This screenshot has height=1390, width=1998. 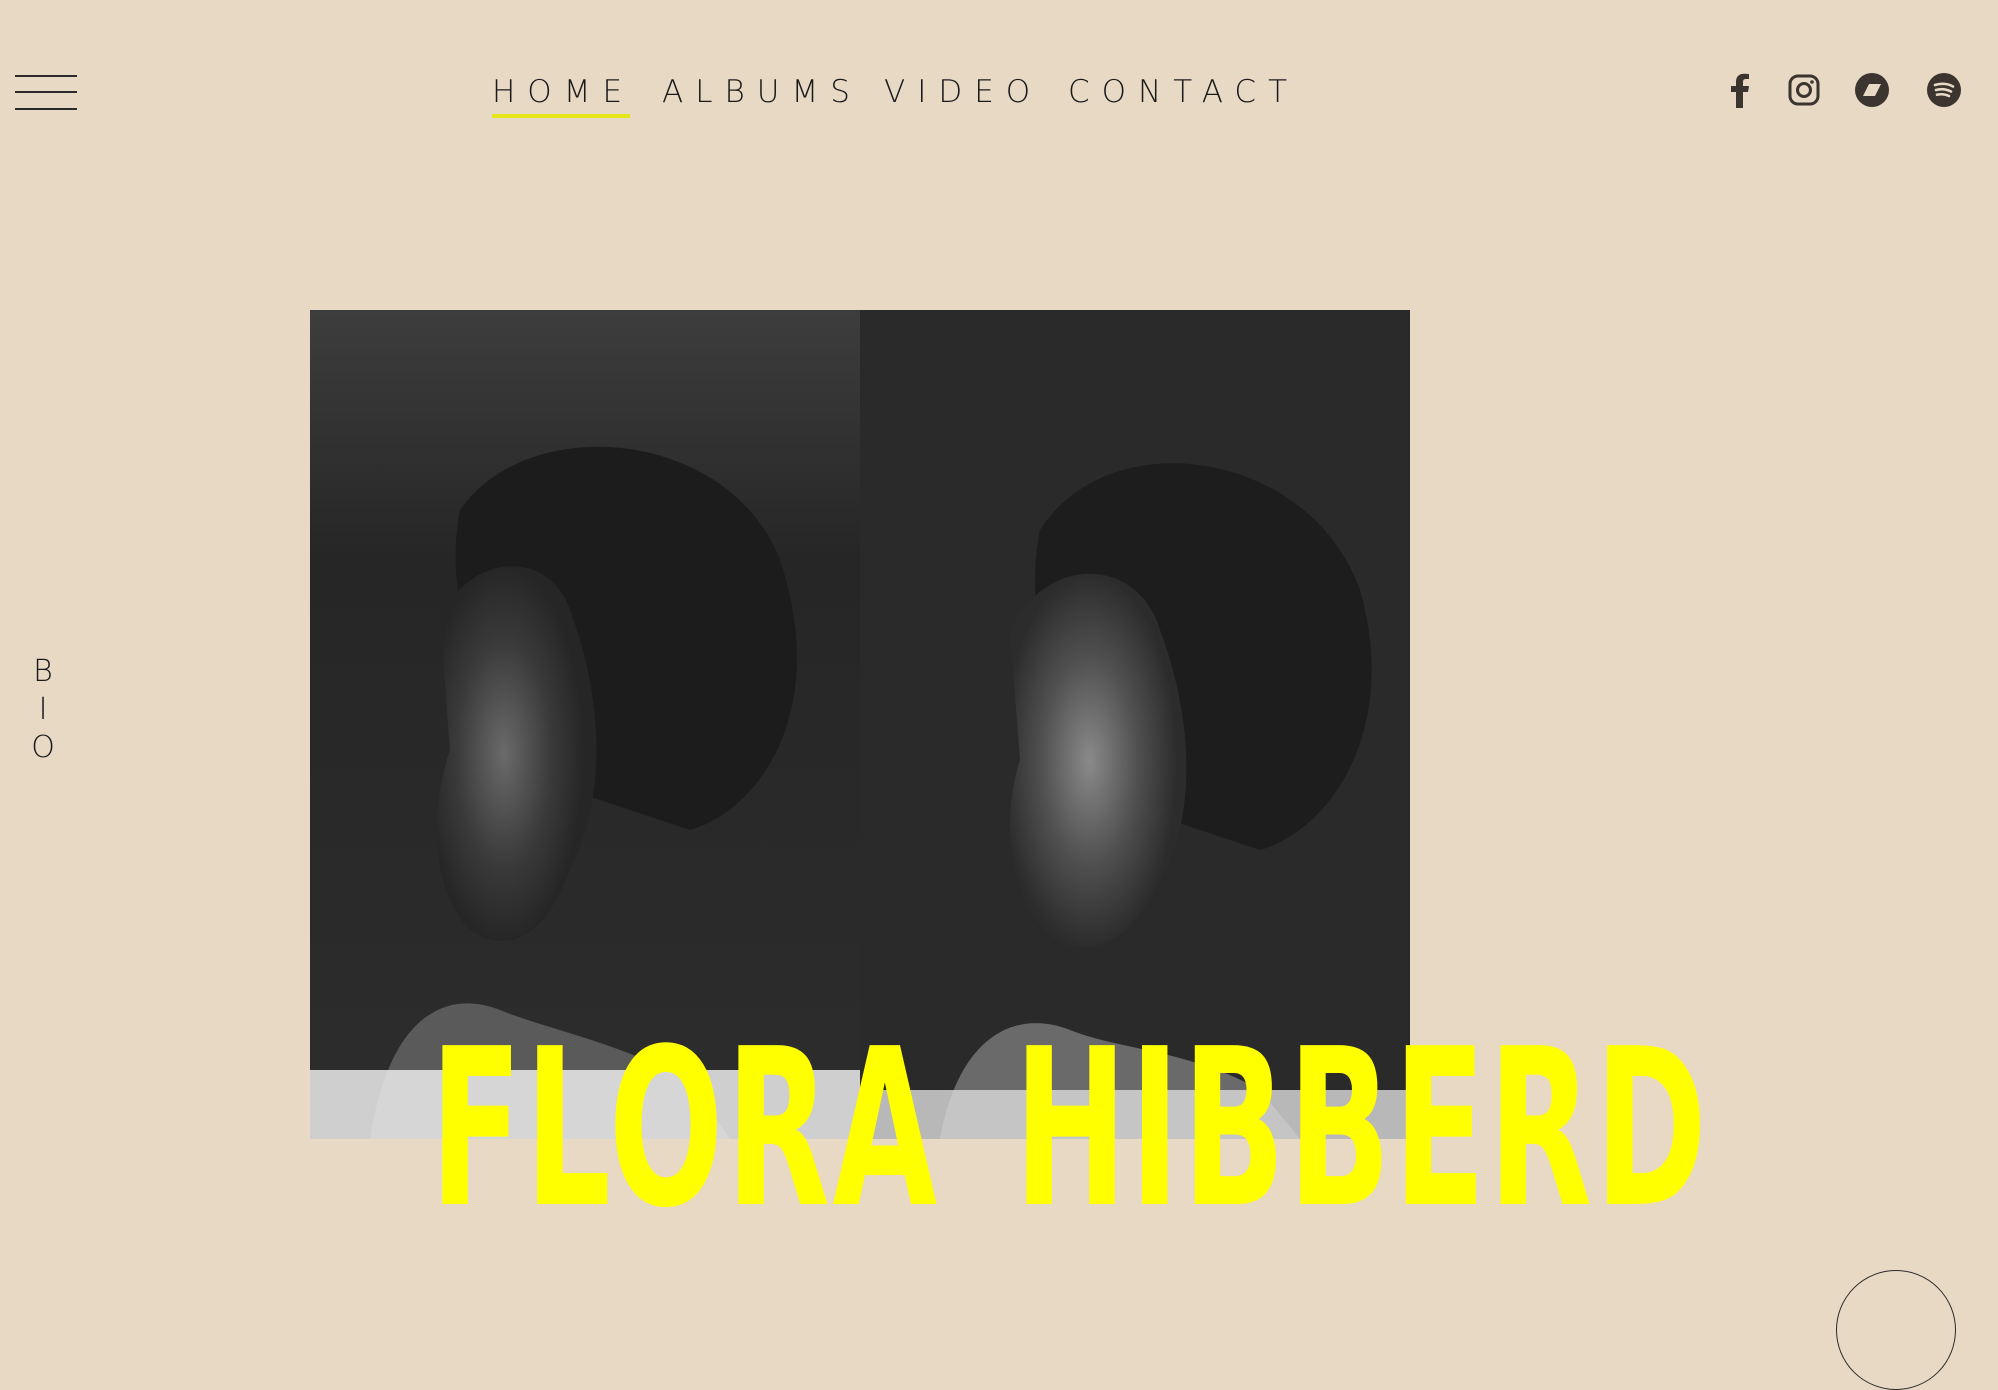 I want to click on bio-letter: B, so click(x=43, y=671).